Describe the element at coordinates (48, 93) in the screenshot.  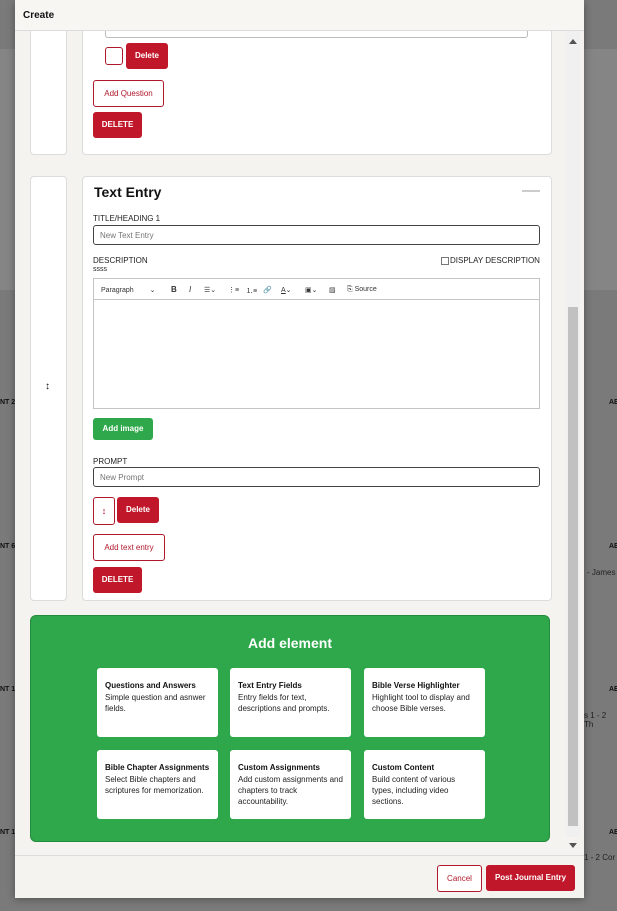
I see `question-drag-handle-box` at that location.